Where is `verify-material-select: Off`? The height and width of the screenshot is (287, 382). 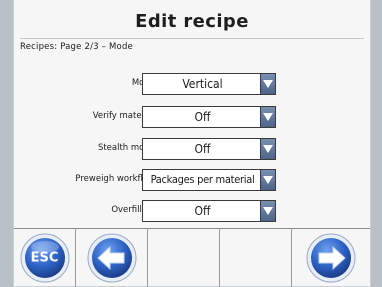 verify-material-select: Off is located at coordinates (209, 117).